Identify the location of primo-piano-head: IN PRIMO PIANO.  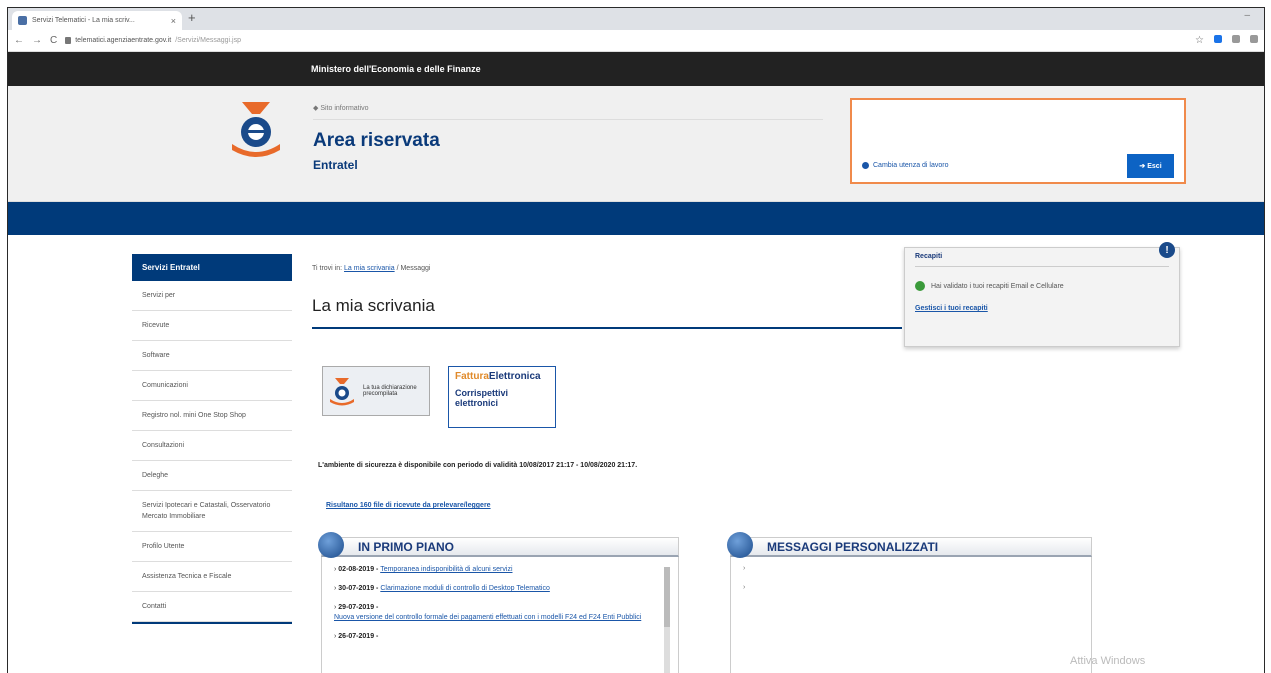
(498, 545).